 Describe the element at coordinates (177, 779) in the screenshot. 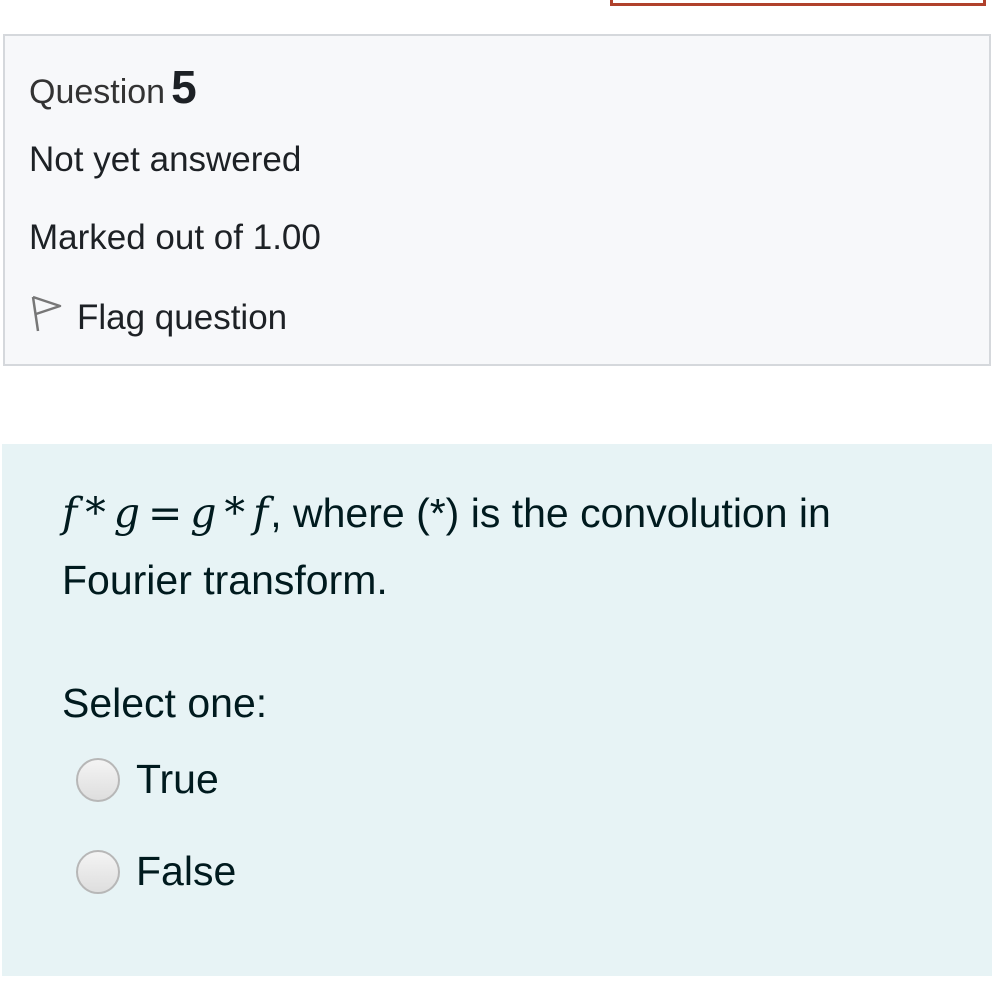

I see `option-true-label: True` at that location.